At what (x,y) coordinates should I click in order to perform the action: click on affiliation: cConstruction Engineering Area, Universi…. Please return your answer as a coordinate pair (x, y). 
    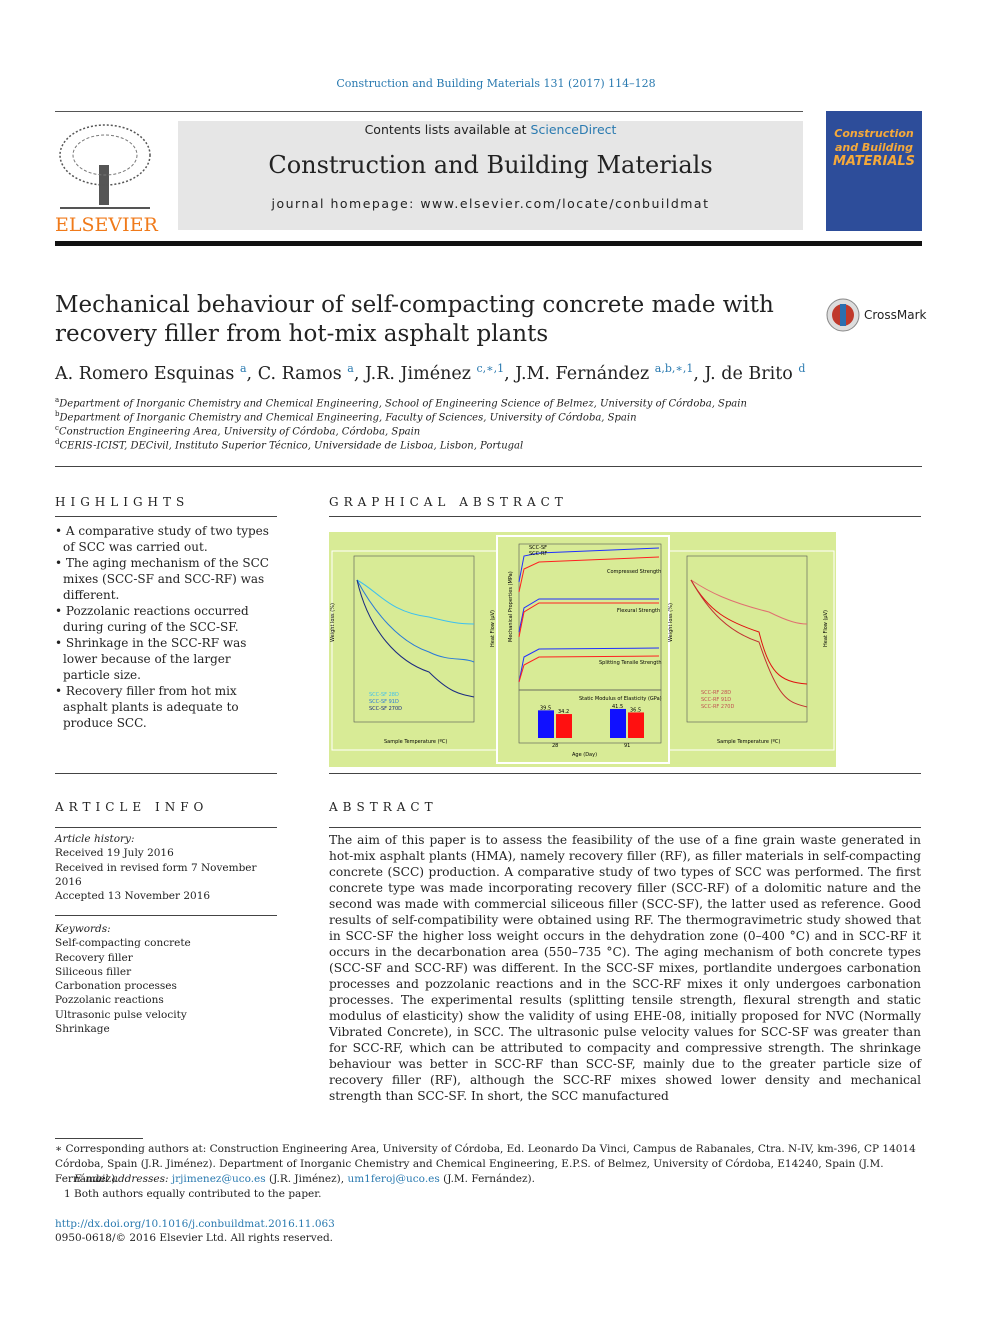
    Looking at the image, I should click on (238, 431).